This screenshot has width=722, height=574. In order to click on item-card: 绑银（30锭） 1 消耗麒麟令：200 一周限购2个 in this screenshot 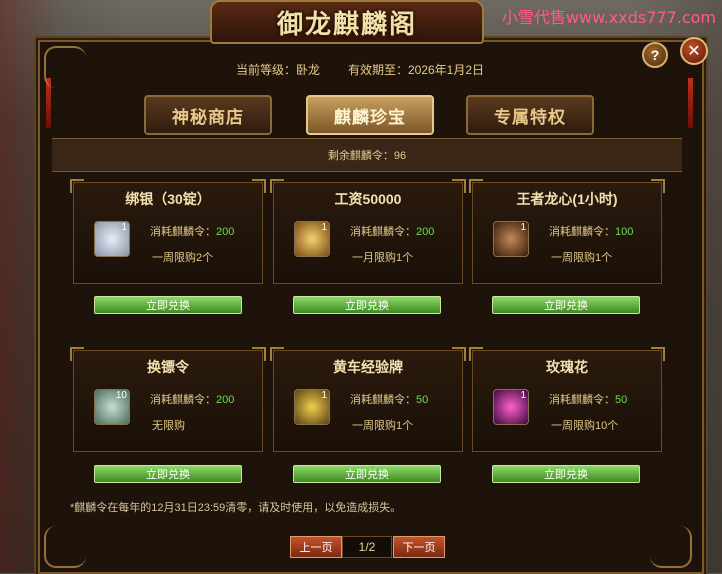, I will do `click(168, 231)`.